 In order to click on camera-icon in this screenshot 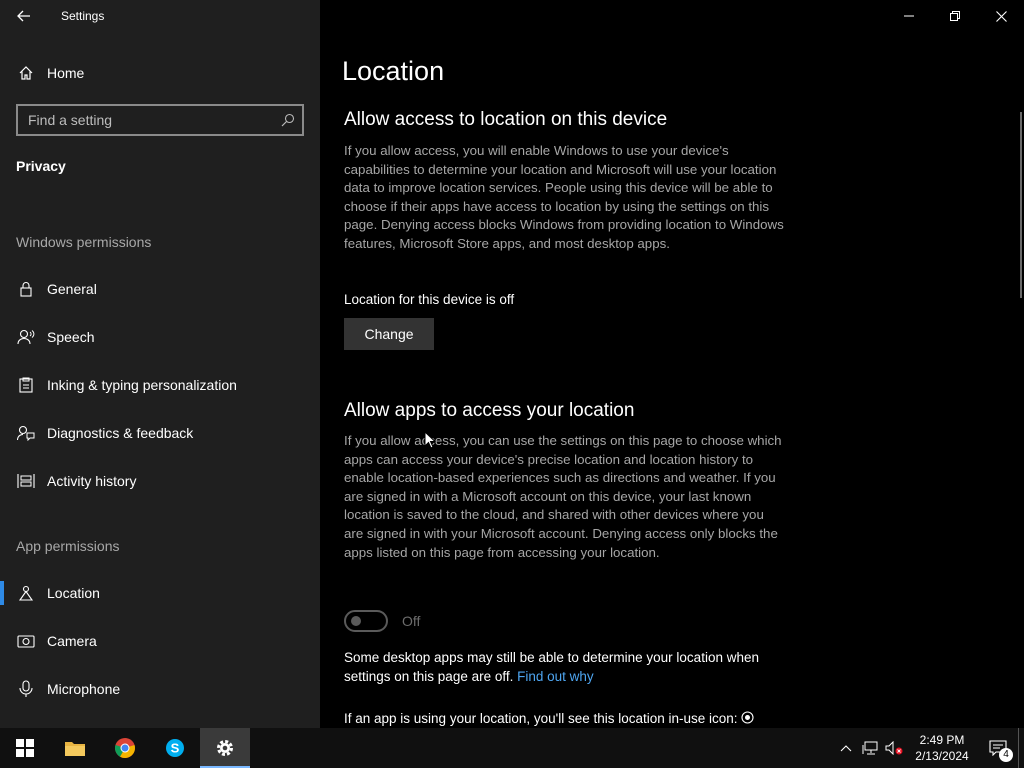, I will do `click(26, 641)`.